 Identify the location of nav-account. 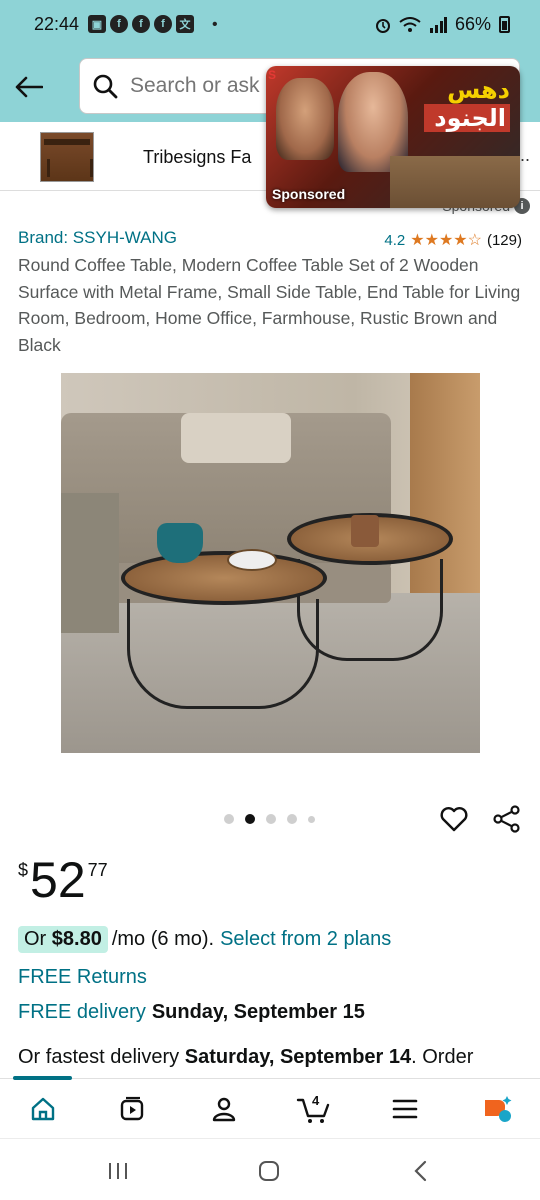
(224, 1109).